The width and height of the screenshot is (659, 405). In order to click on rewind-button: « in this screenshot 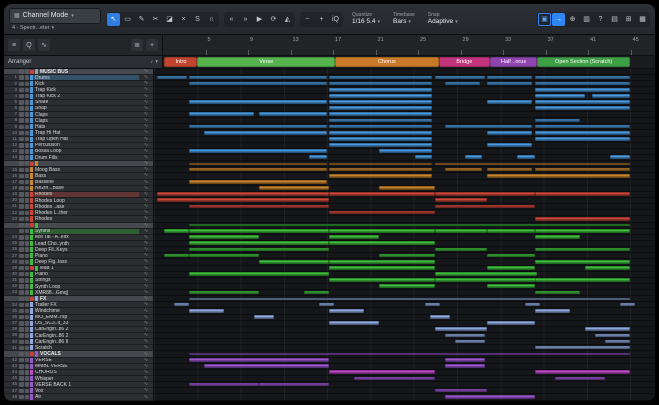, I will do `click(231, 19)`.